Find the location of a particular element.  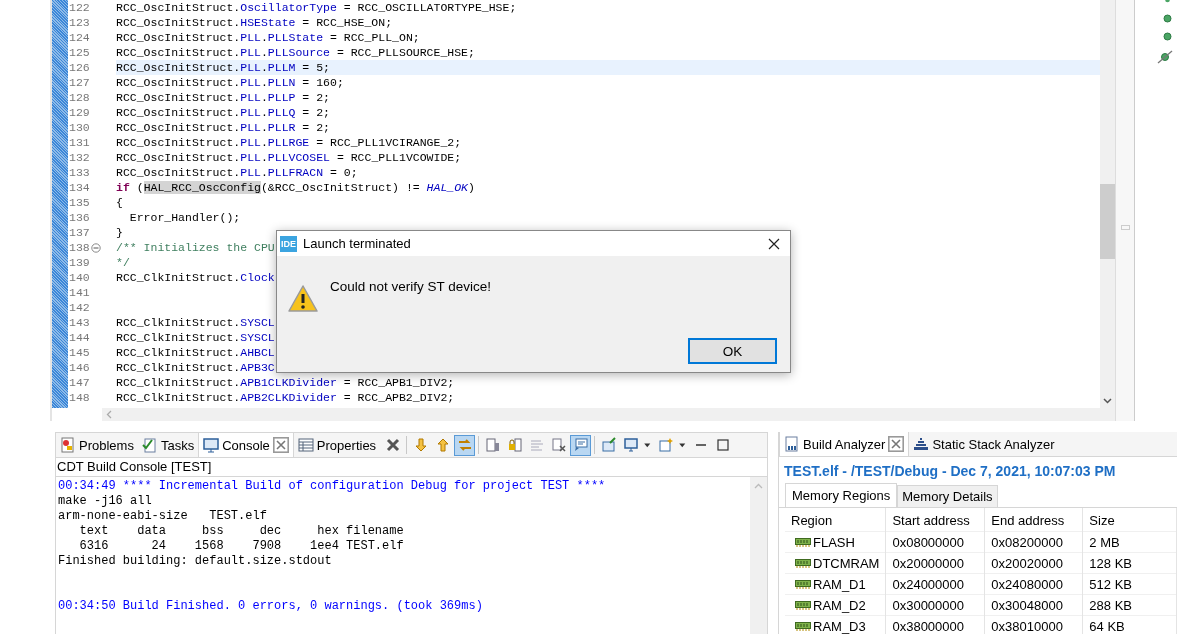

code-line: RCC_ClkInitStruct.Clock is located at coordinates (195, 277).